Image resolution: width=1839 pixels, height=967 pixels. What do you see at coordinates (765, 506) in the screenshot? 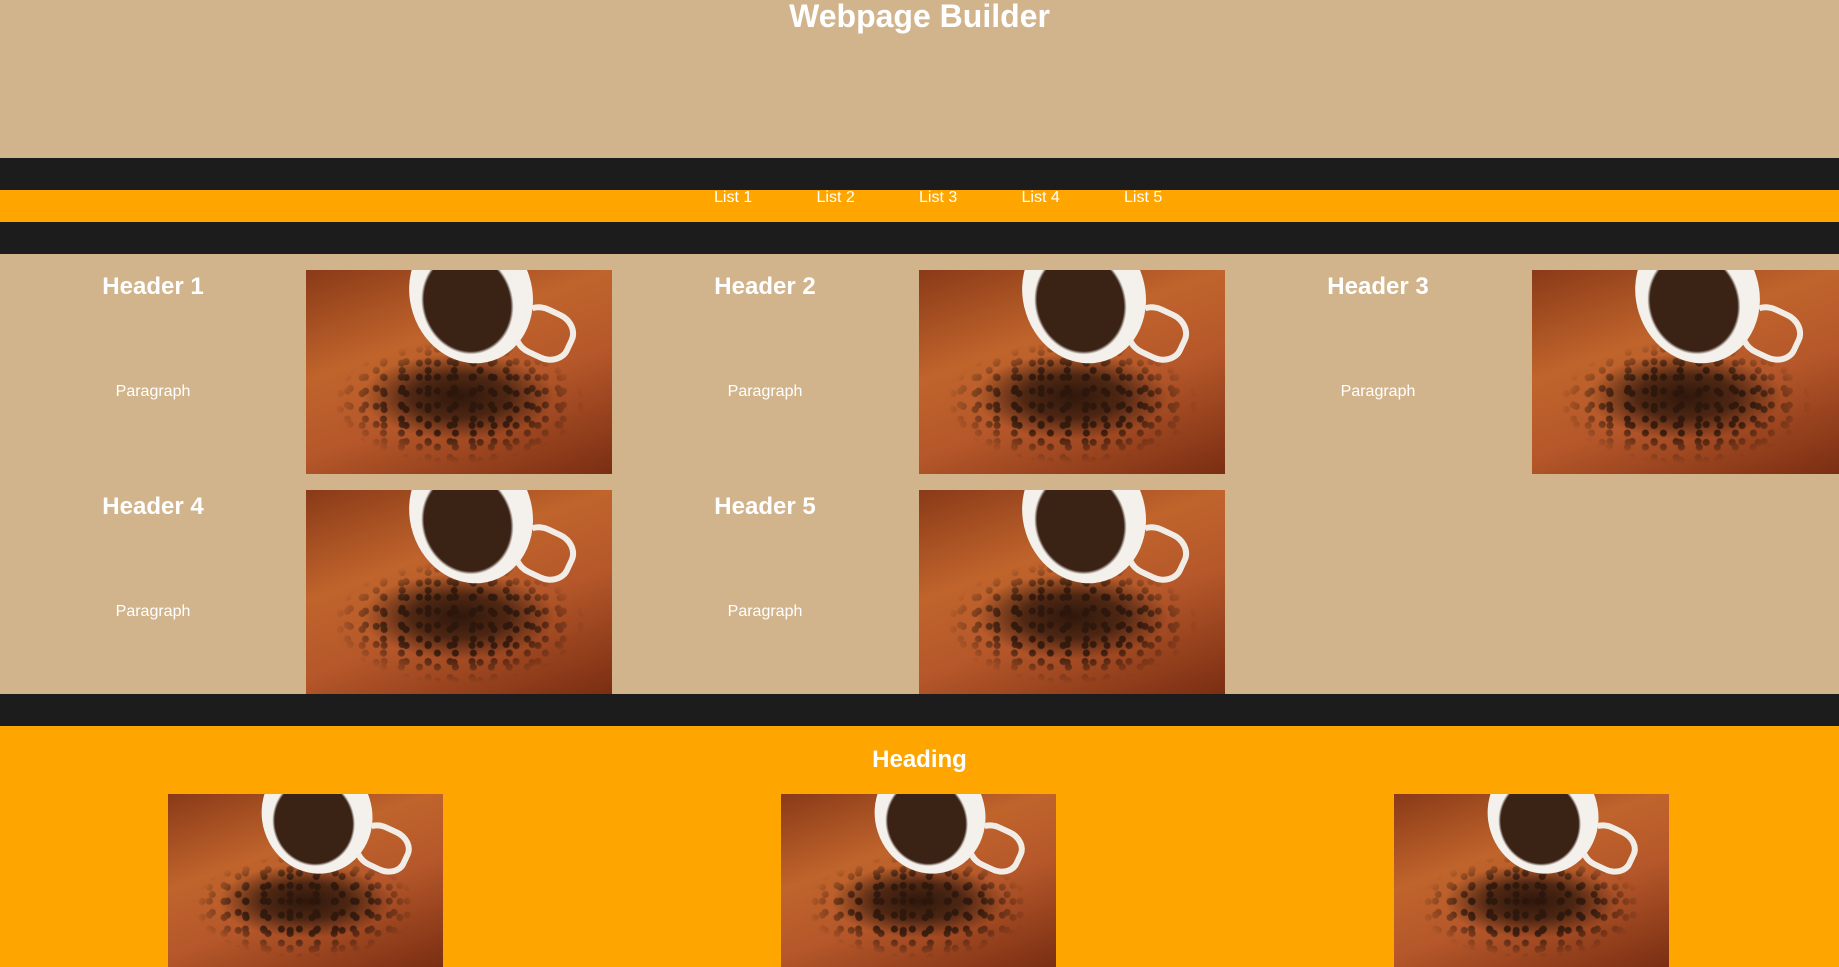
I see `card-header: Header 5` at bounding box center [765, 506].